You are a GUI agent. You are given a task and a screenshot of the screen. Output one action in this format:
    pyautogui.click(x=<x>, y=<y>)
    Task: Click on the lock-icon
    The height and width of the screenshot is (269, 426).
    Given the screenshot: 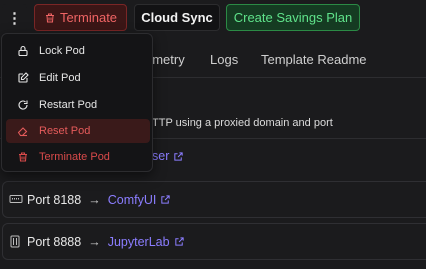 What is the action you would take?
    pyautogui.click(x=23, y=51)
    